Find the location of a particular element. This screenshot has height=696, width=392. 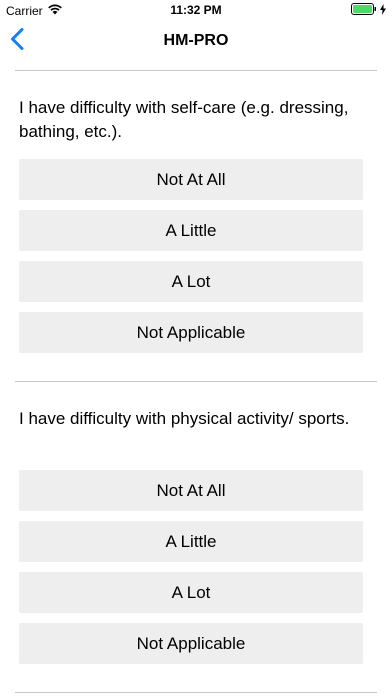

status-right is located at coordinates (368, 10).